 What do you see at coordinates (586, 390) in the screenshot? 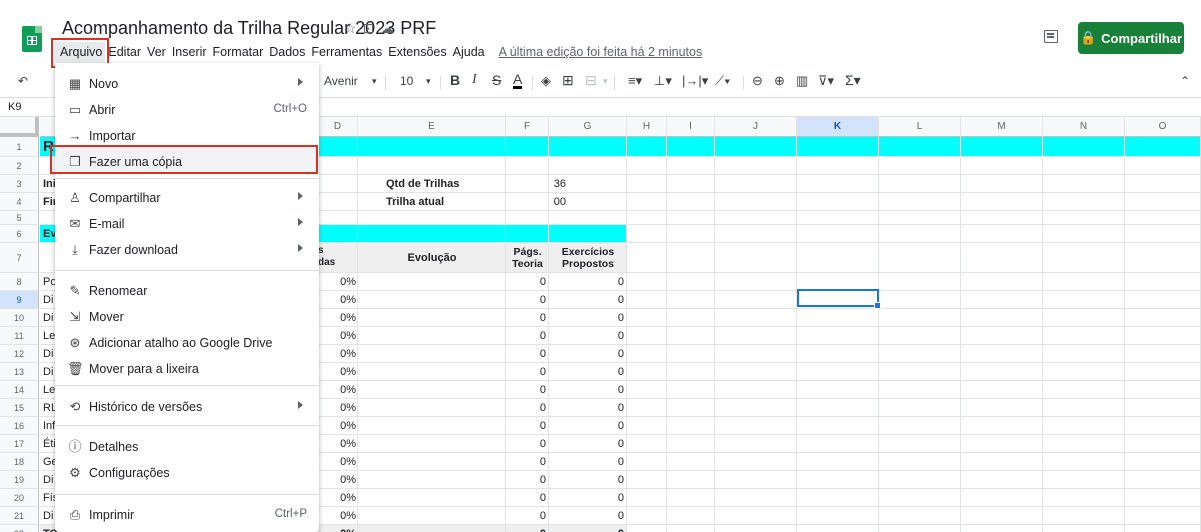
I see `cell-g14: 0` at bounding box center [586, 390].